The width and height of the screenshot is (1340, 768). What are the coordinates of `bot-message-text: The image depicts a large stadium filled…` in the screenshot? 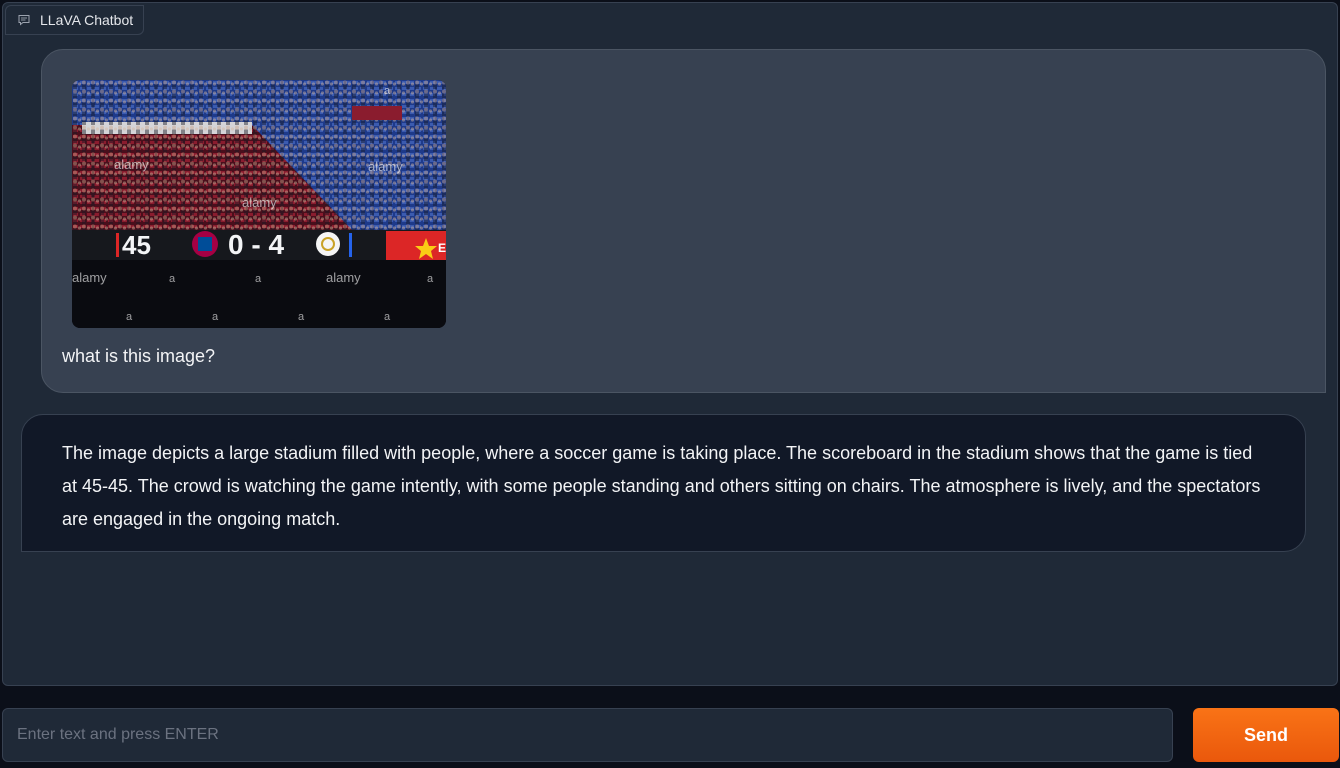 It's located at (661, 486).